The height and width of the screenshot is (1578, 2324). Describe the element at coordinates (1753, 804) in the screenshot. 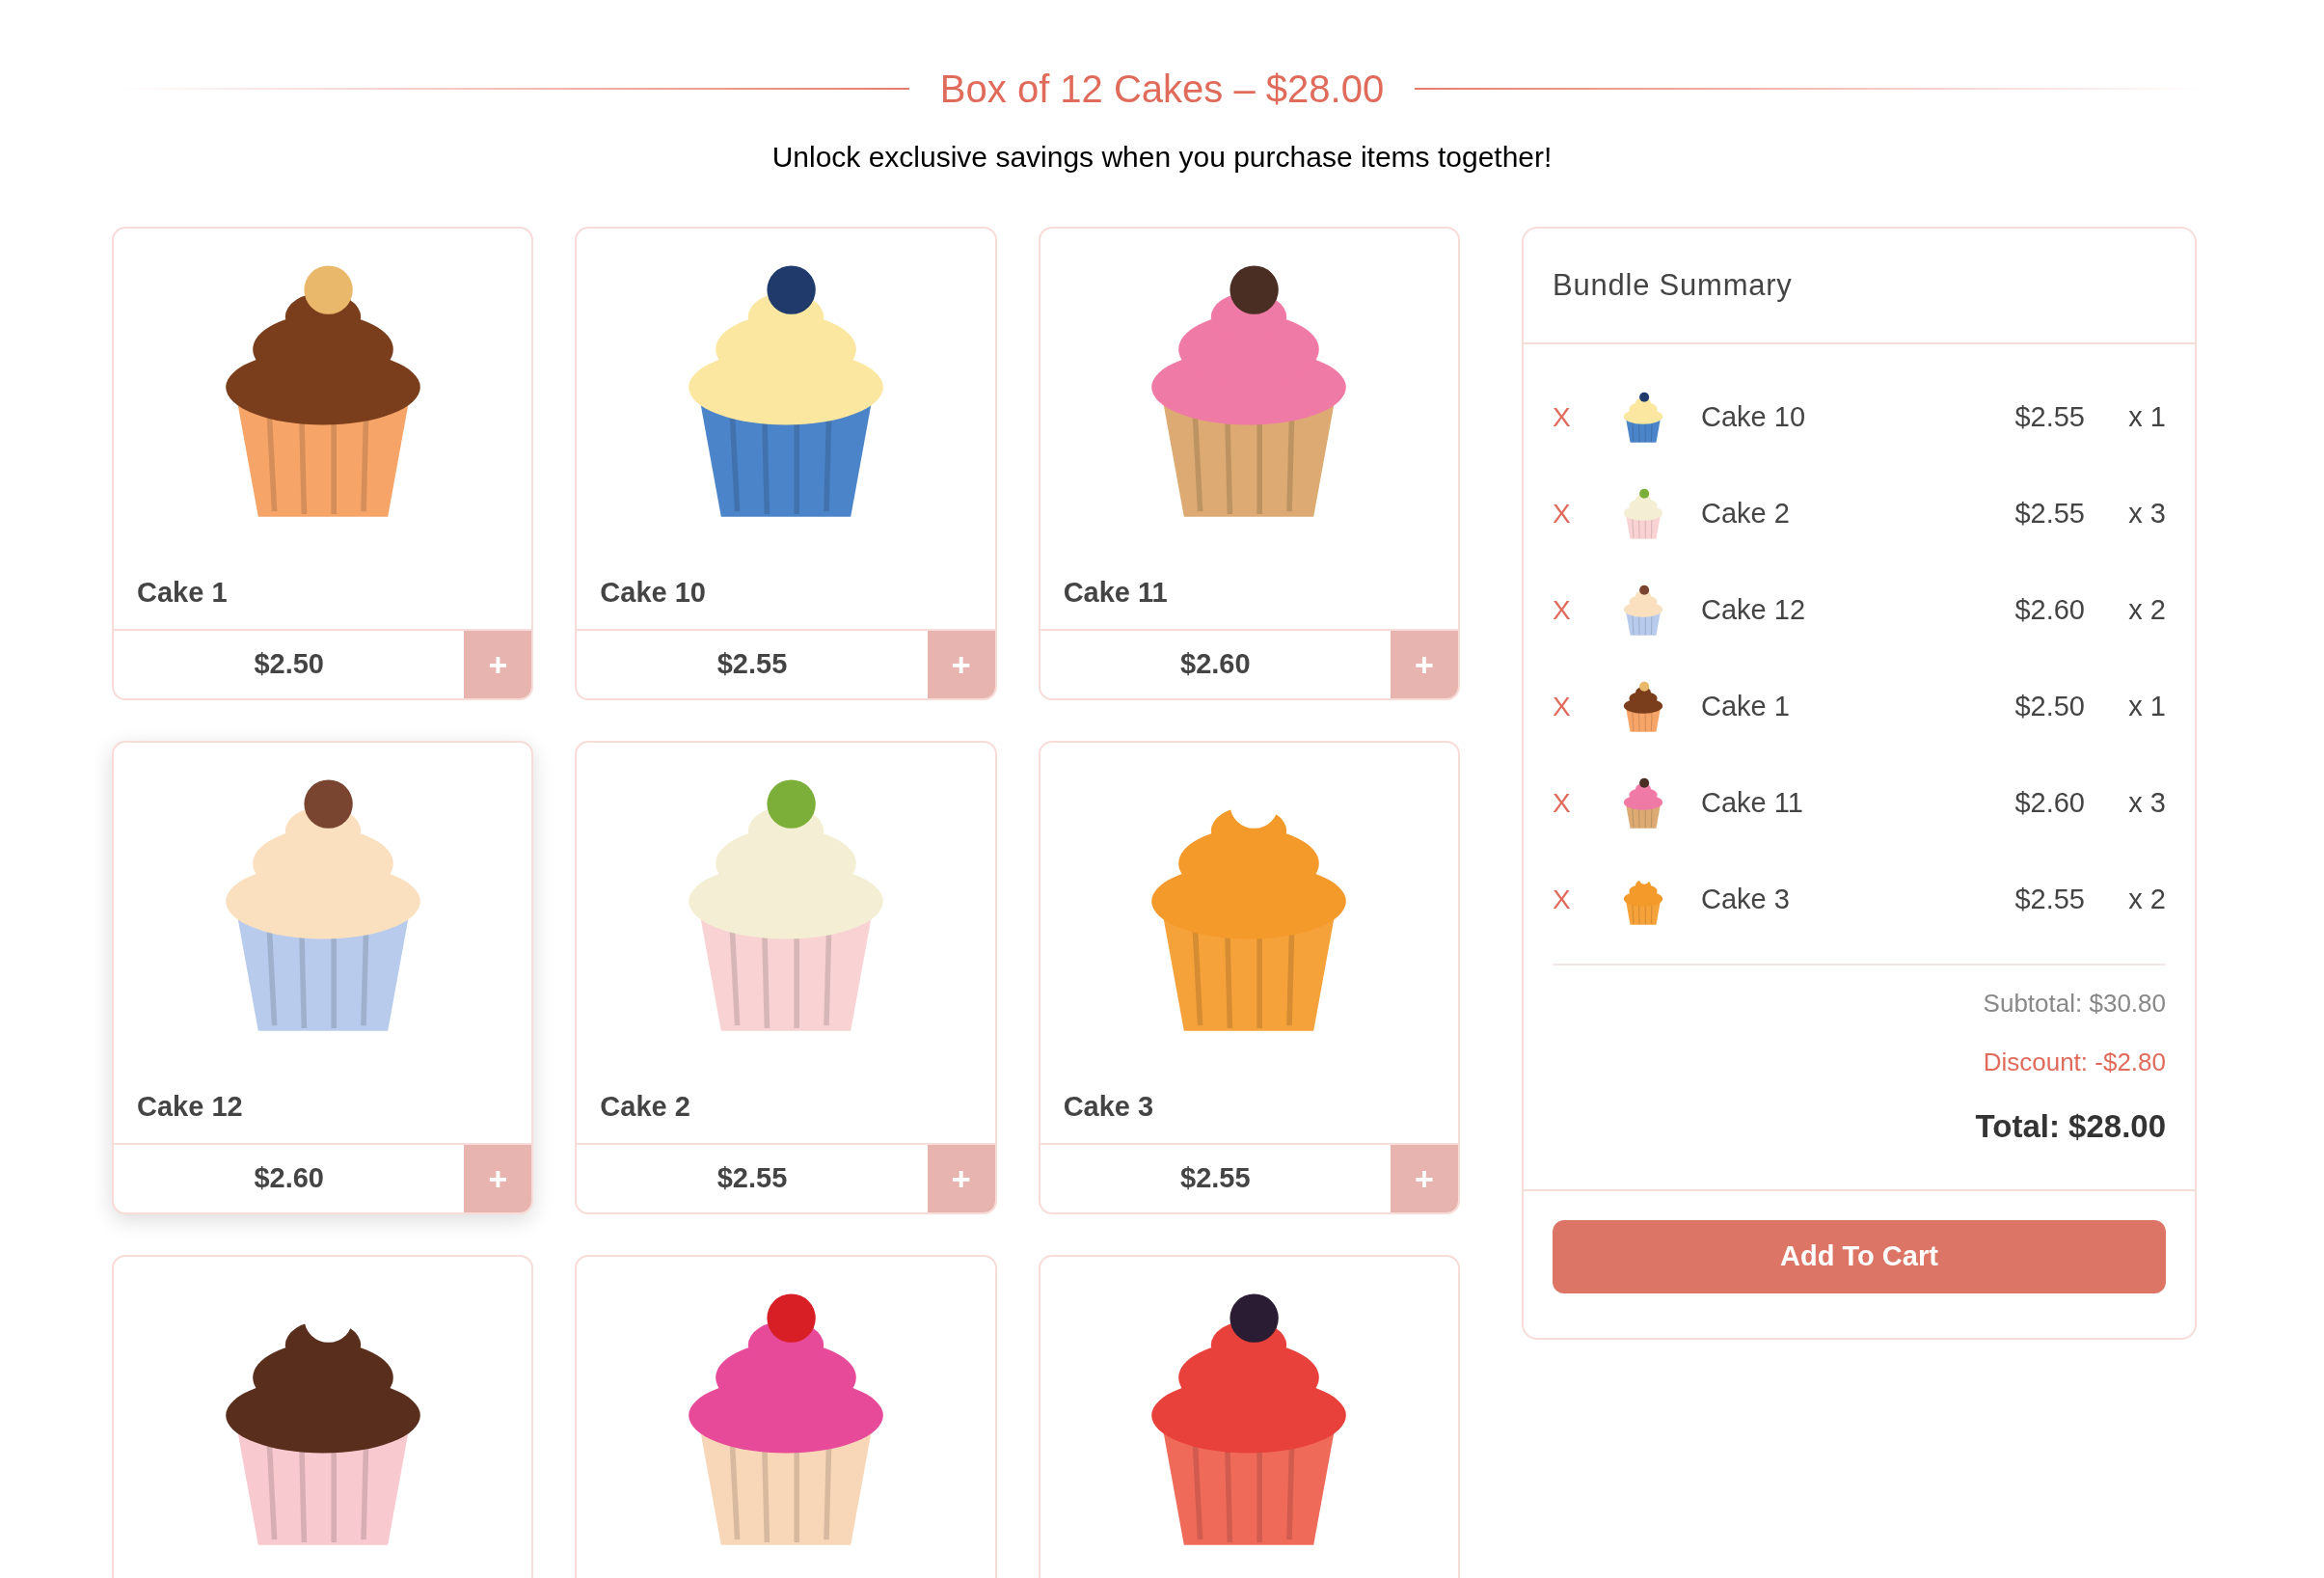

I see `item-name: Cake 11` at that location.